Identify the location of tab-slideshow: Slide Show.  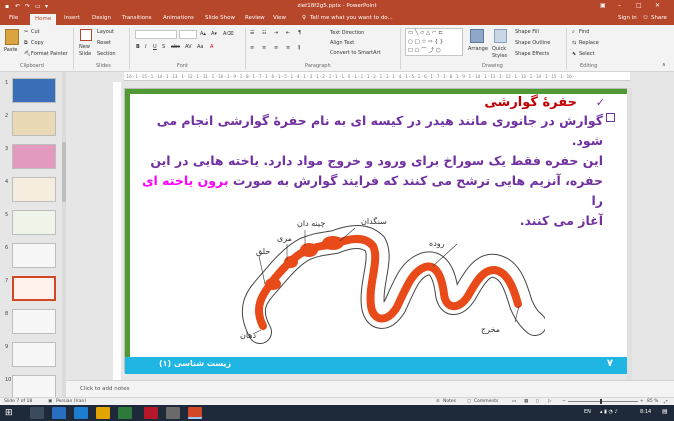
(220, 18).